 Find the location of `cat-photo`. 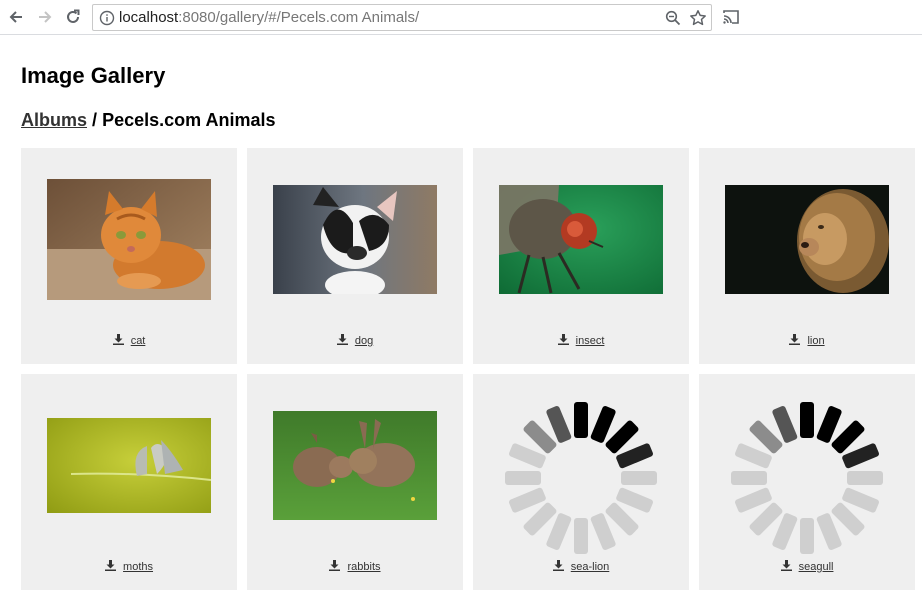

cat-photo is located at coordinates (129, 239).